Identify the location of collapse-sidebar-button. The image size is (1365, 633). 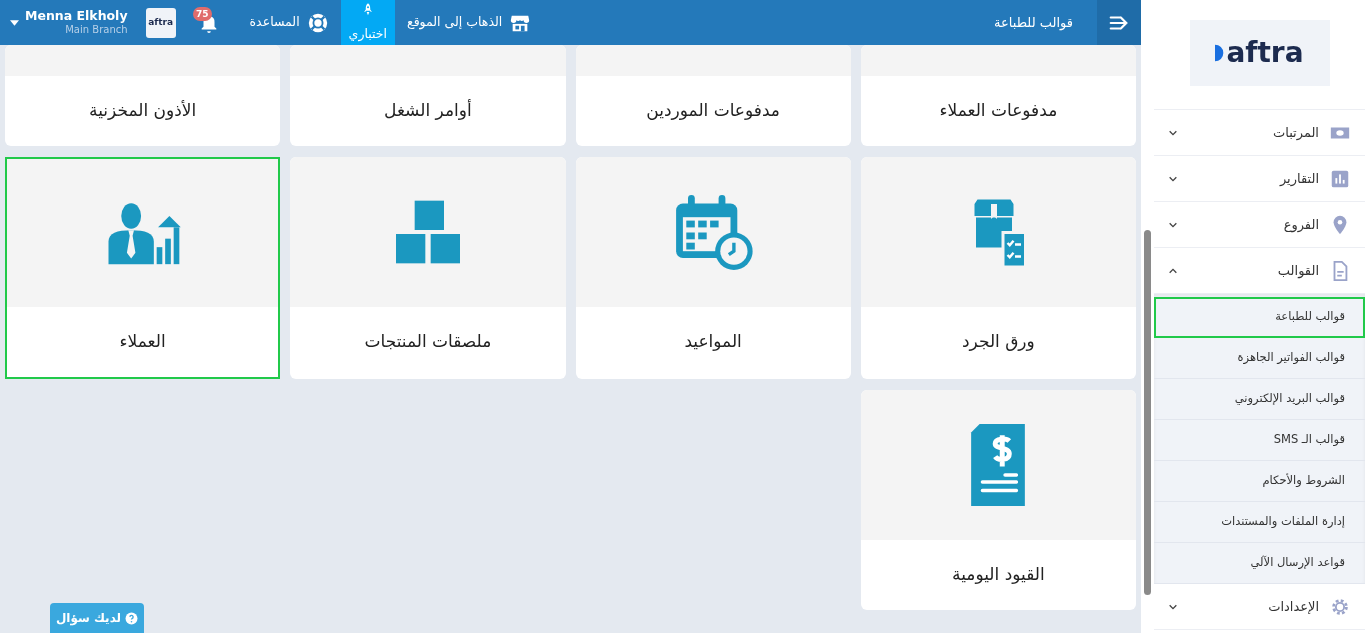
(1119, 22).